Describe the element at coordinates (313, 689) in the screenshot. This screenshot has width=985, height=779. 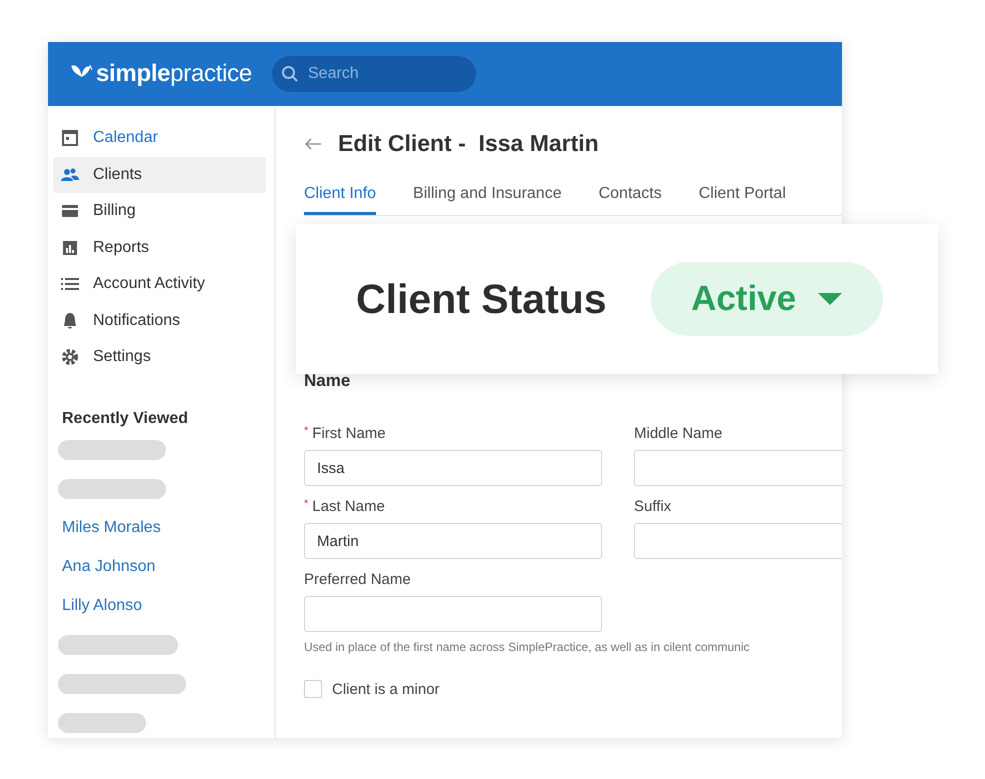
I see `checkbox` at that location.